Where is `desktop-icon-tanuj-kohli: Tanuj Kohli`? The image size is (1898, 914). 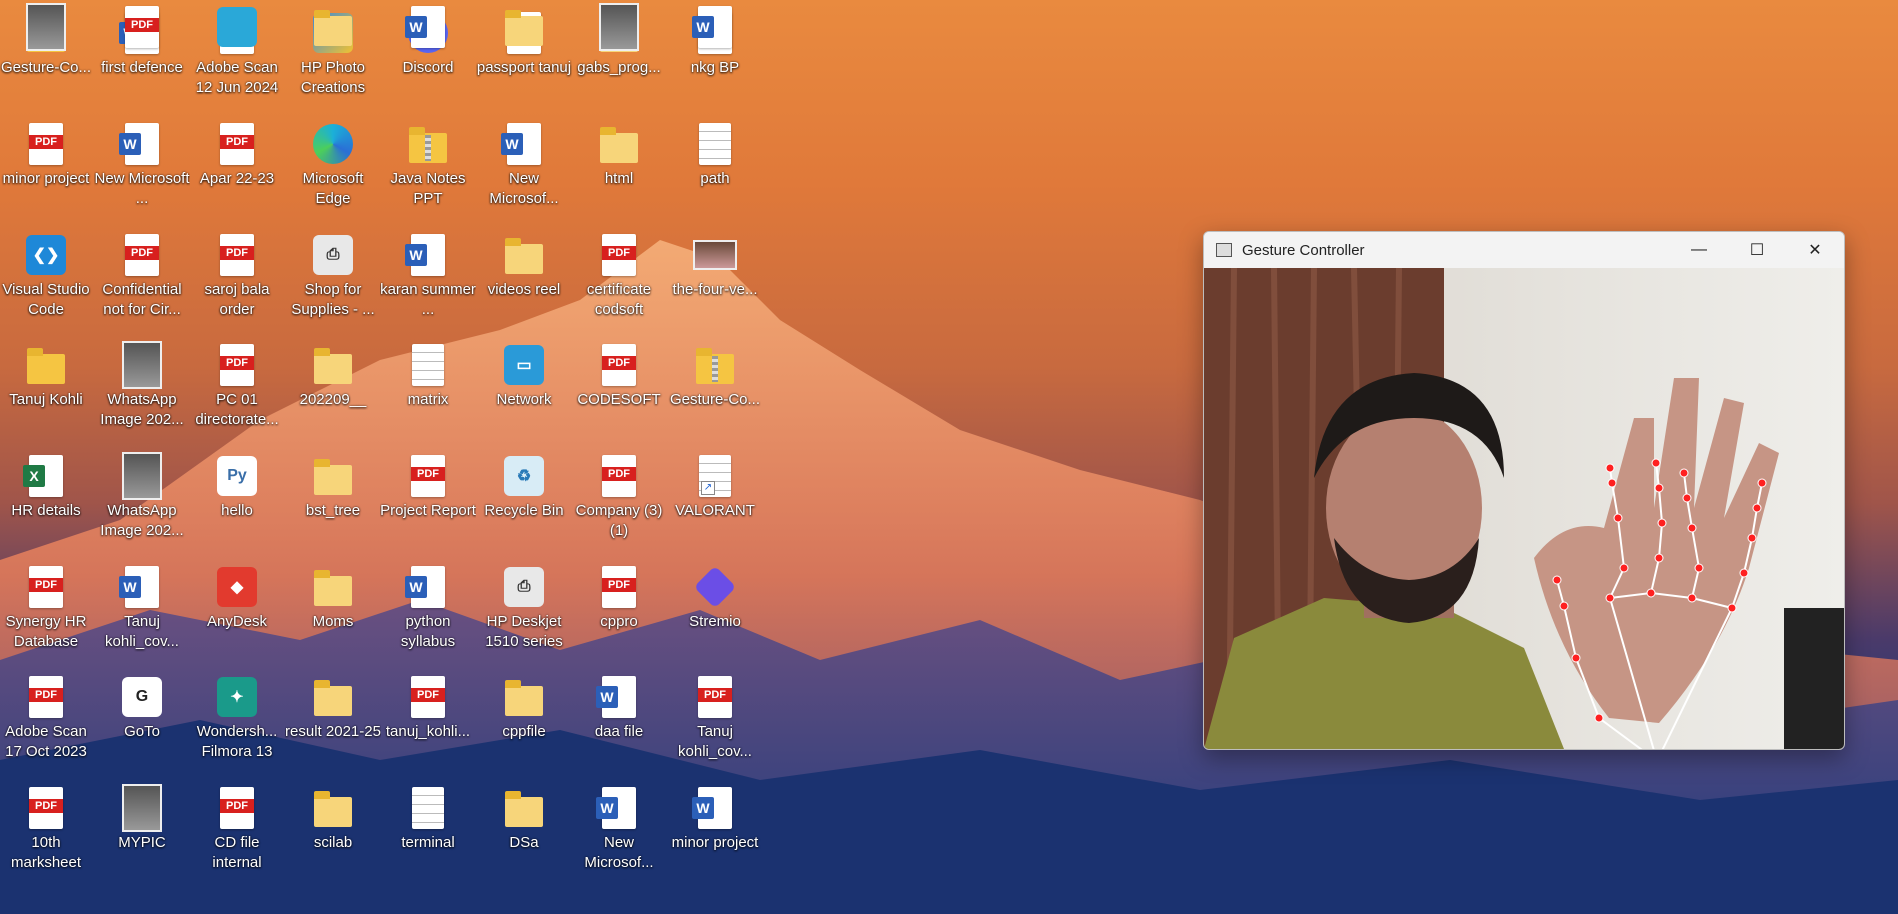
desktop-icon-tanuj-kohli: Tanuj Kohli is located at coordinates (46, 391).